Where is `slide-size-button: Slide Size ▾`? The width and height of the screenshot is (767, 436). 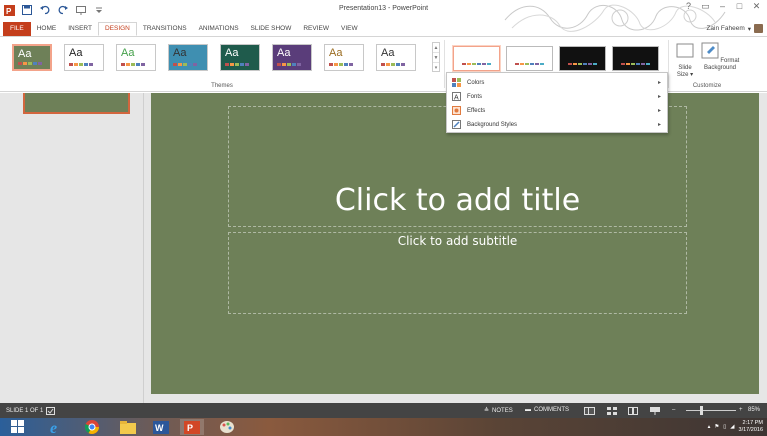
slide-size-button: Slide Size ▾ is located at coordinates (685, 60).